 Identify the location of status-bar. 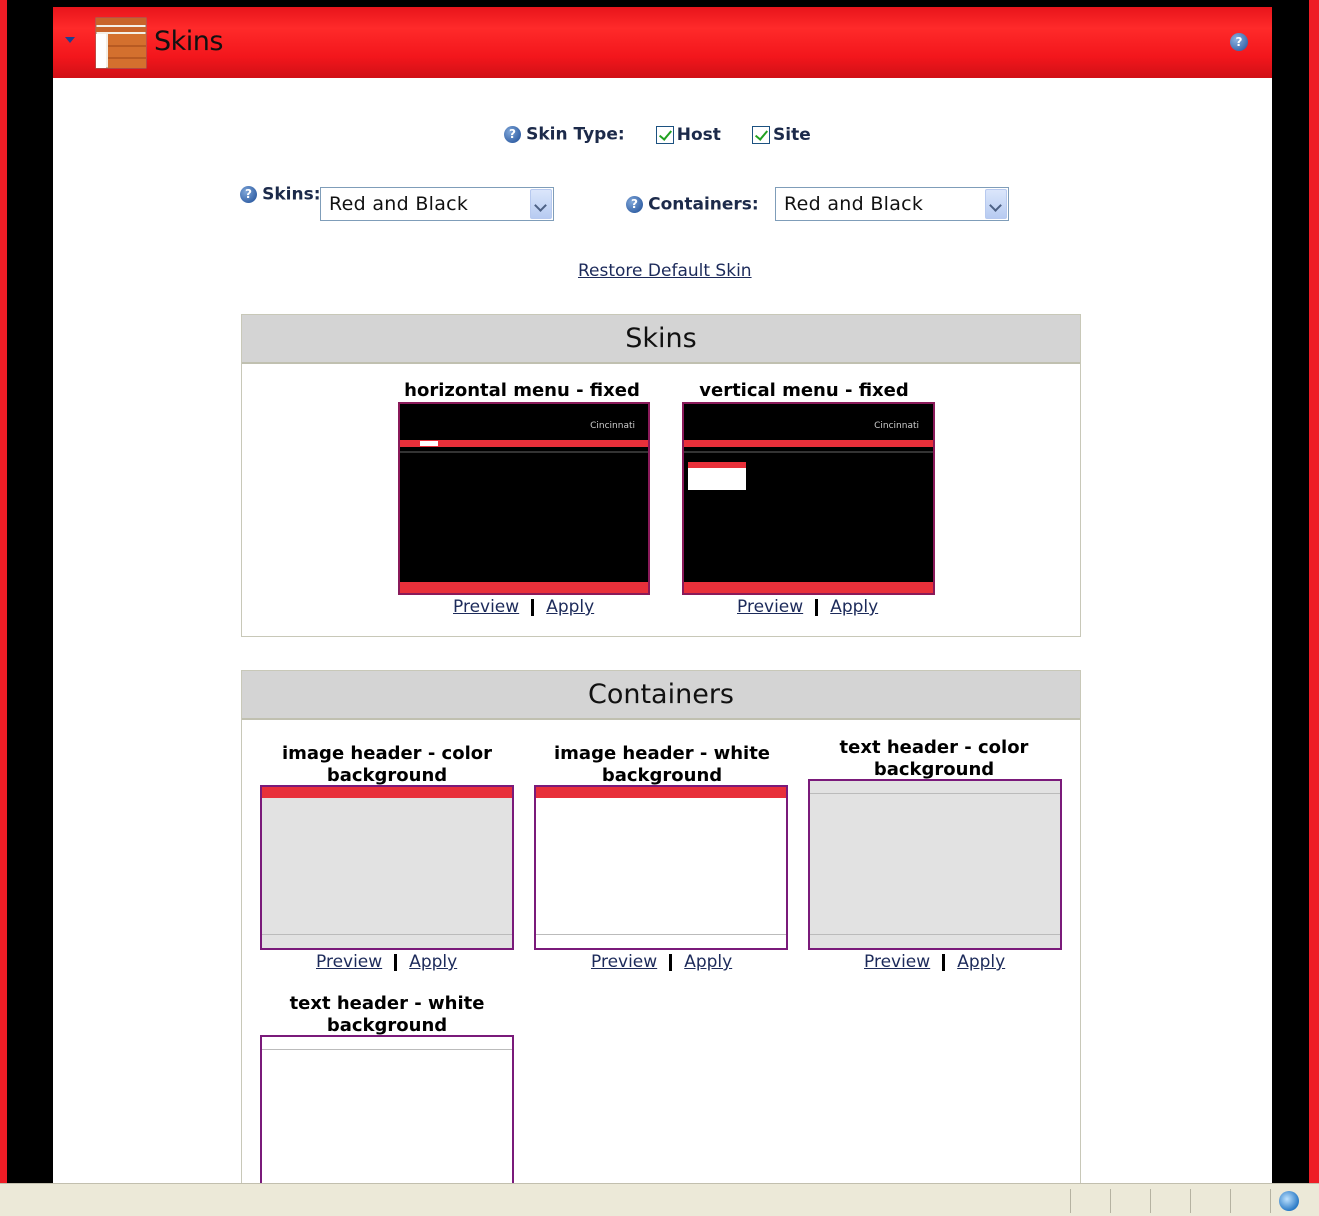
(659, 1199).